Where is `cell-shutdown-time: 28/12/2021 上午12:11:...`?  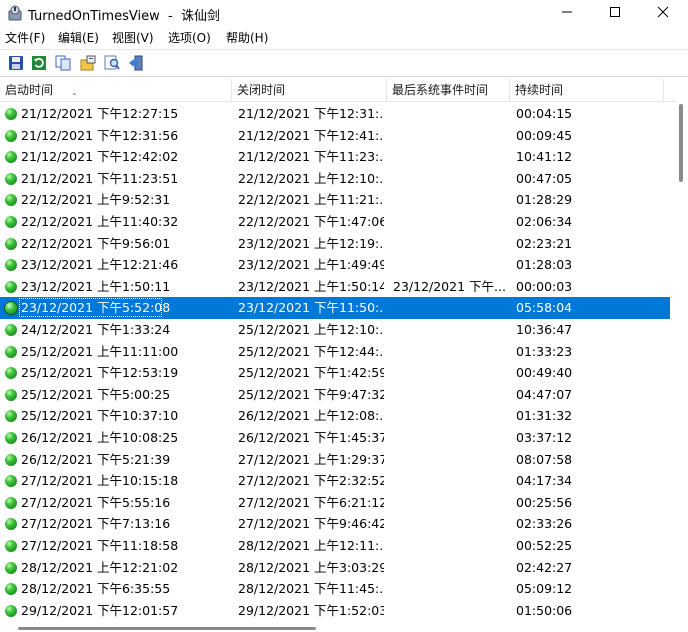
cell-shutdown-time: 28/12/2021 上午12:11:... is located at coordinates (311, 545).